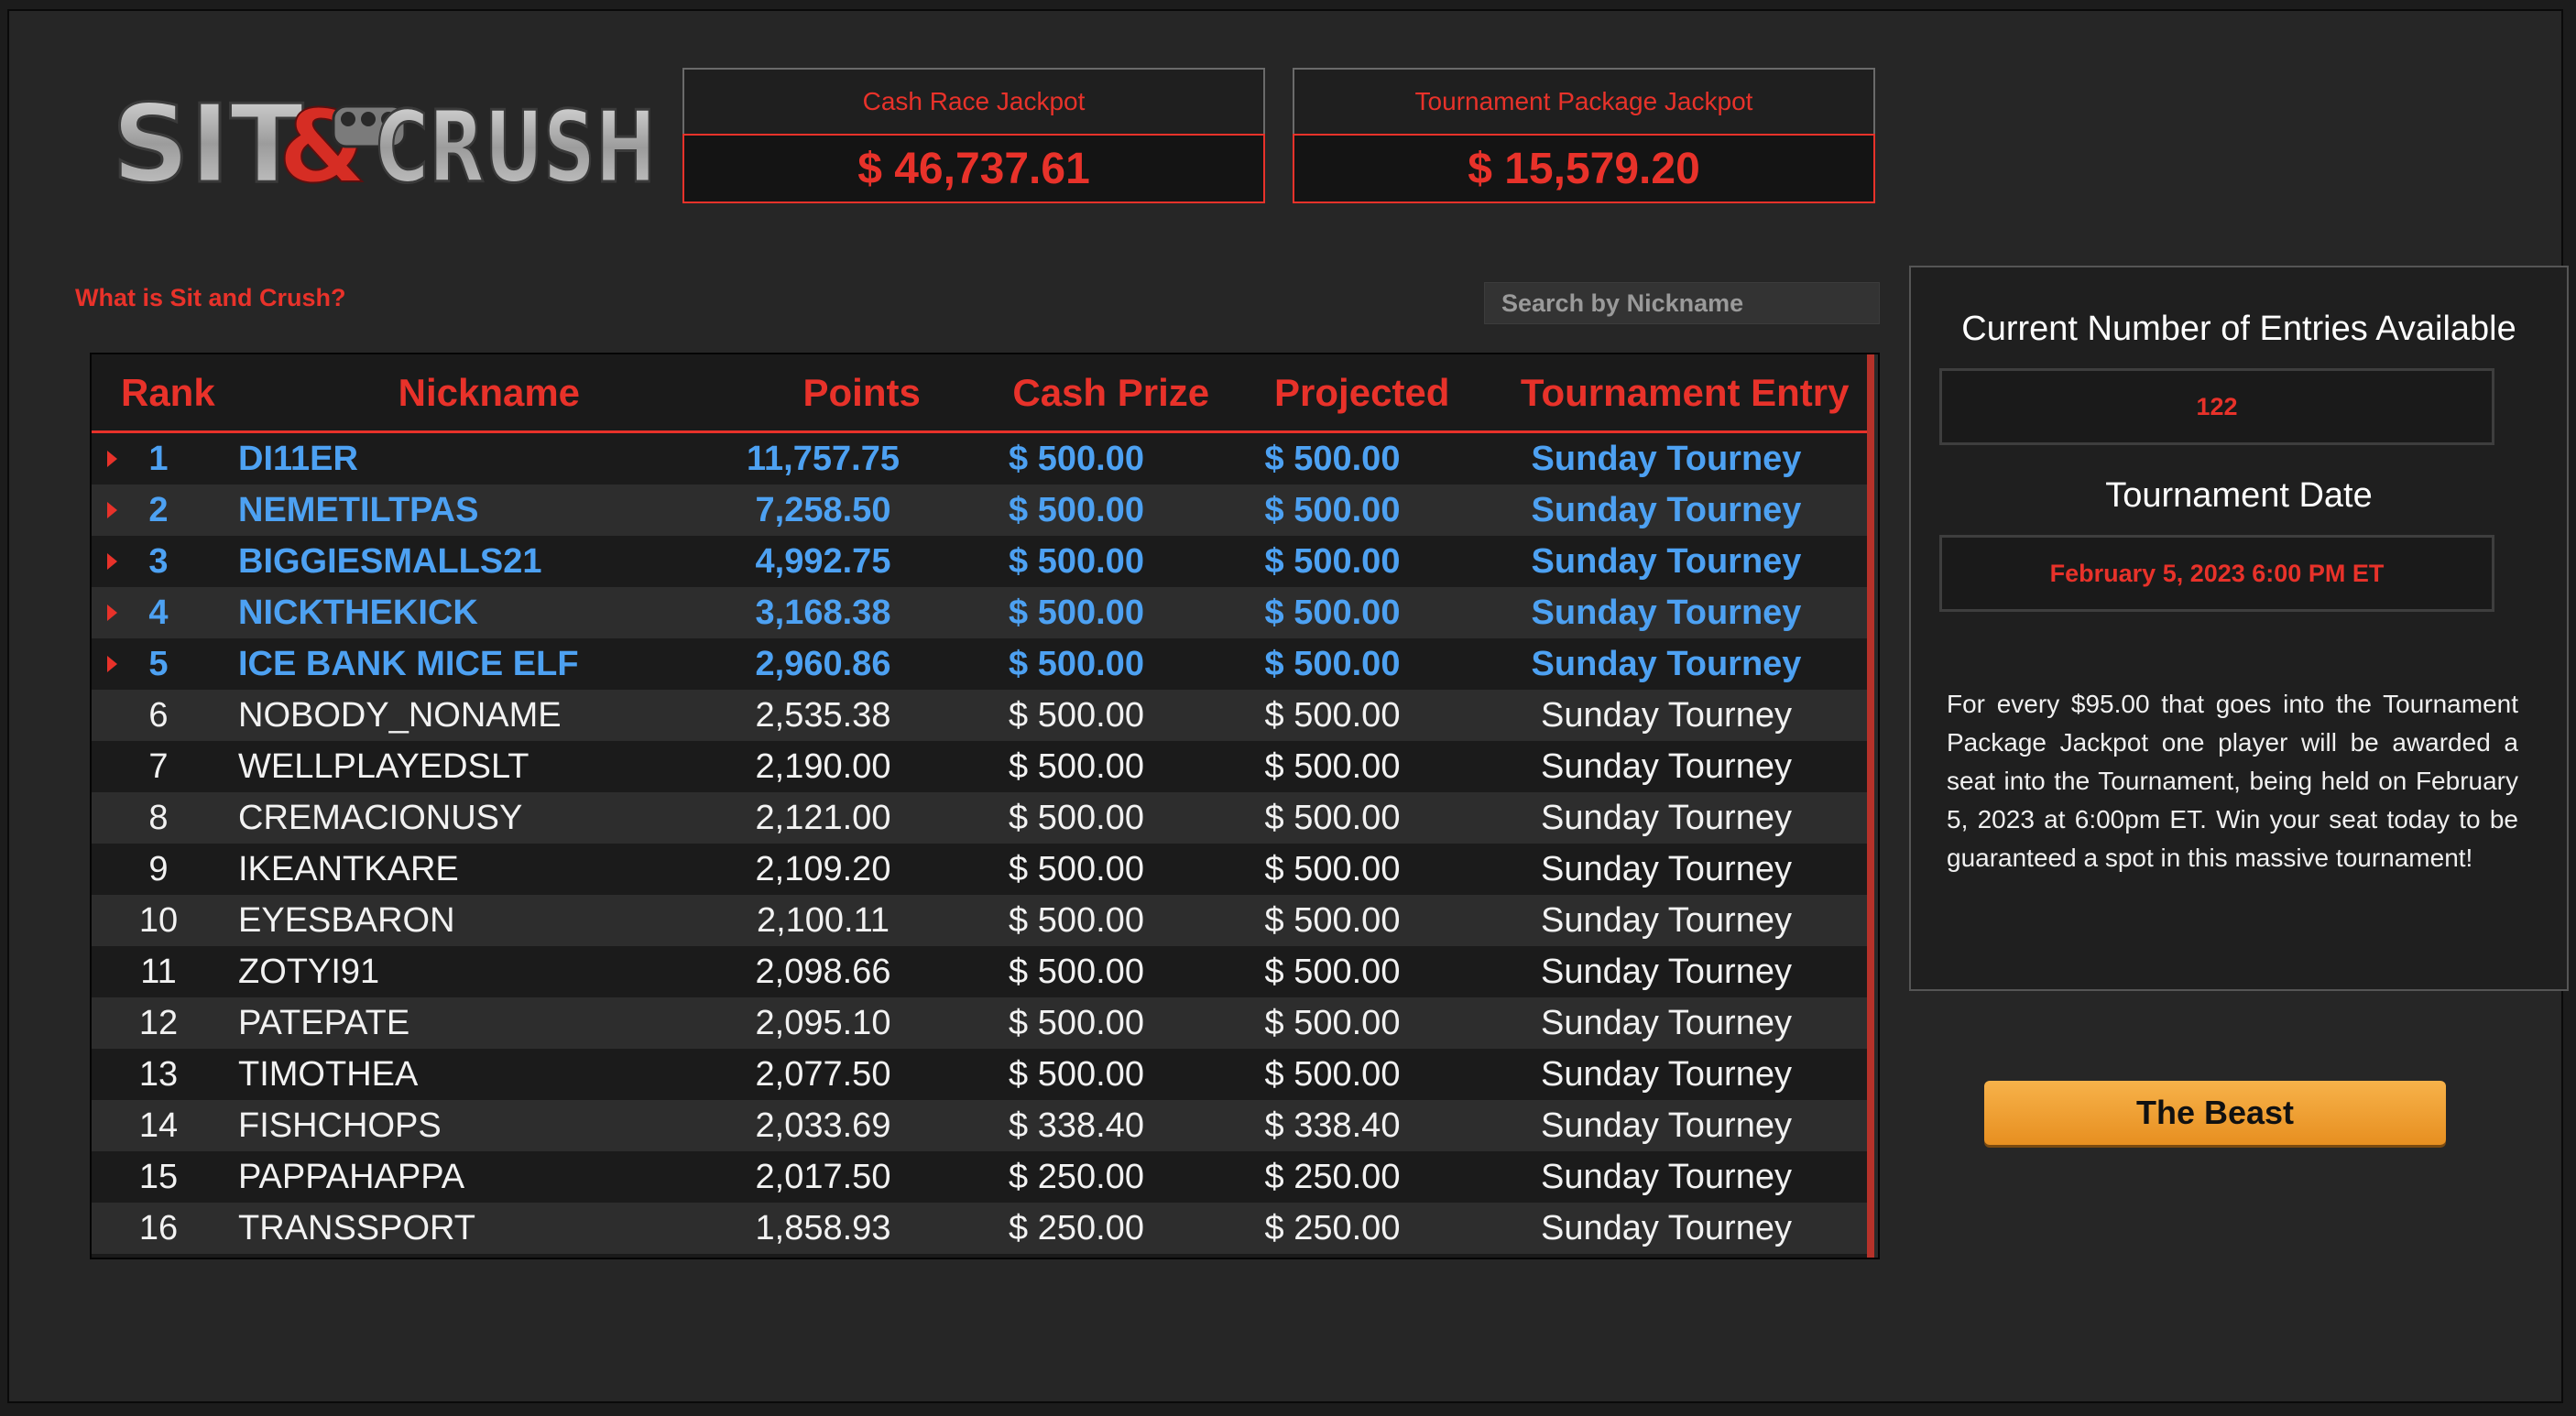 This screenshot has width=2576, height=1416. What do you see at coordinates (158, 868) in the screenshot?
I see `rank-cell: 9` at bounding box center [158, 868].